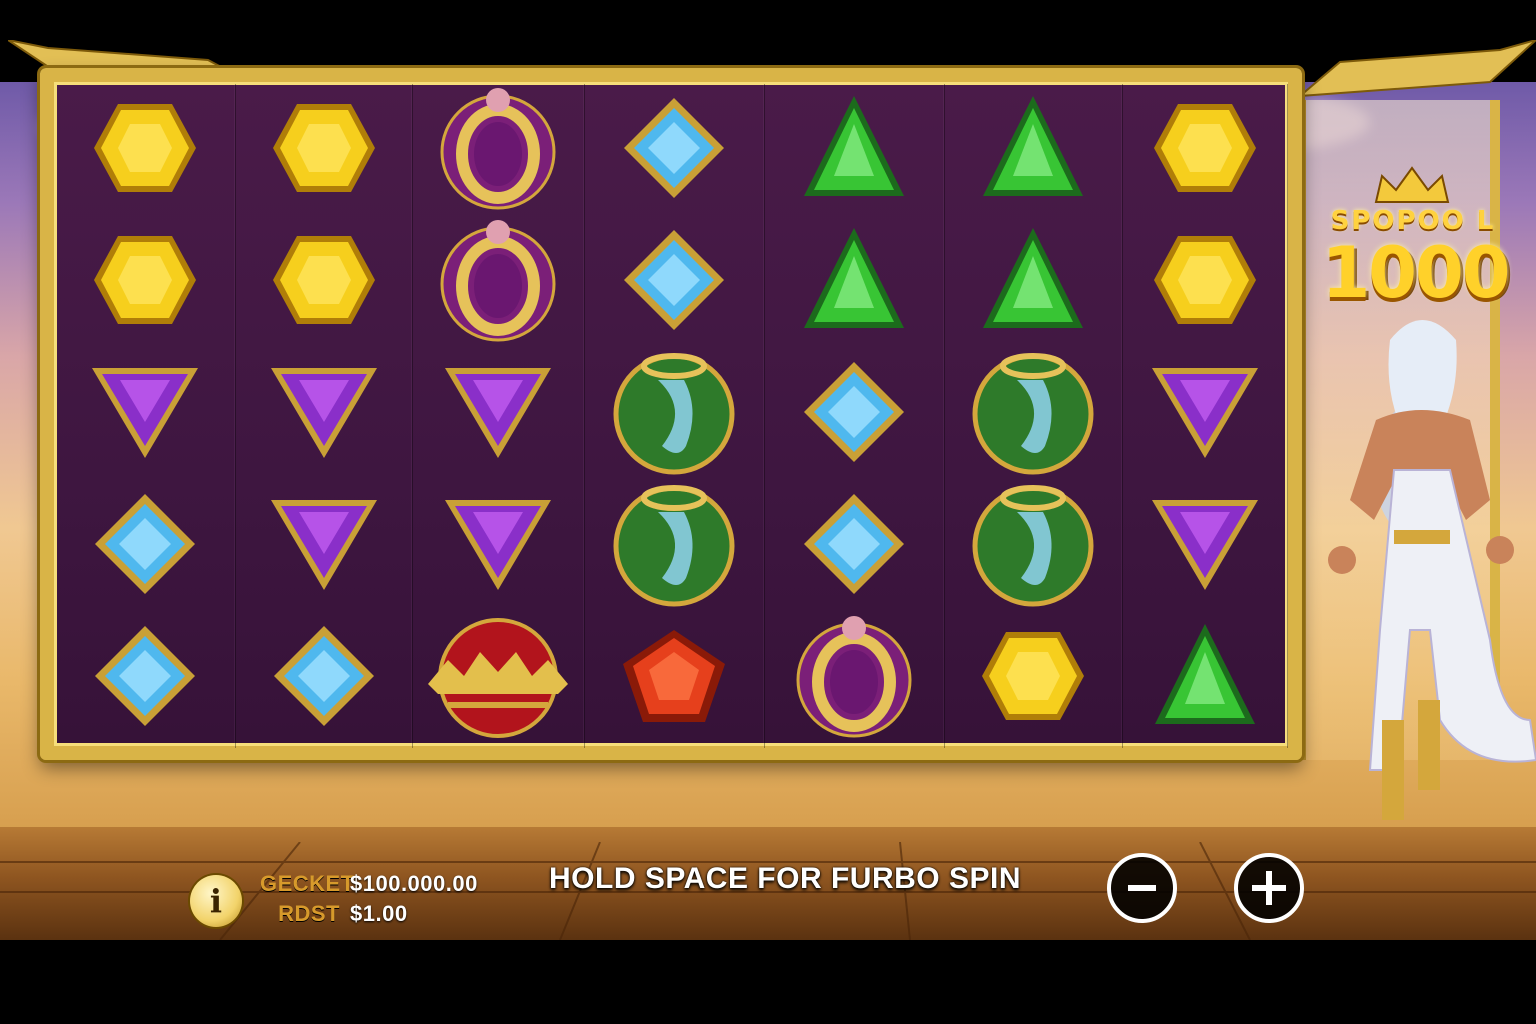 The width and height of the screenshot is (1536, 1024). What do you see at coordinates (1412, 184) in the screenshot?
I see `crown-icon` at bounding box center [1412, 184].